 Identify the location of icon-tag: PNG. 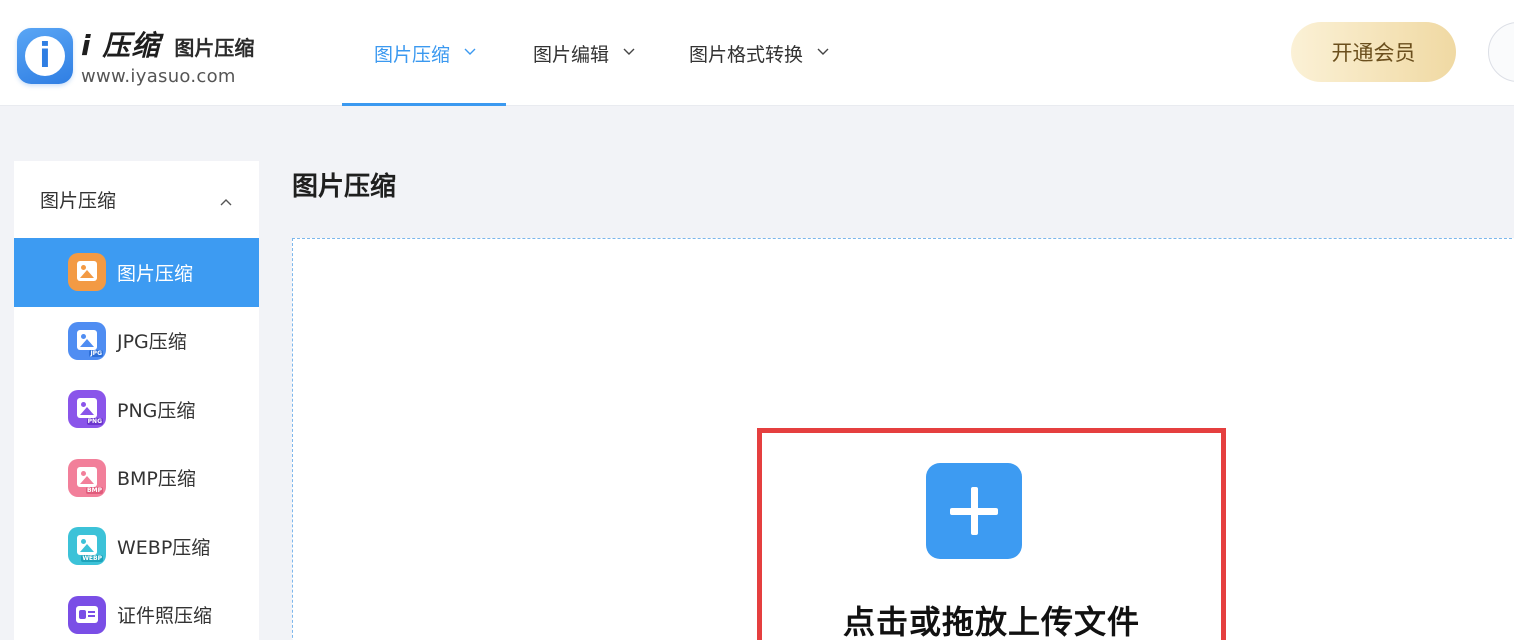
(94, 422).